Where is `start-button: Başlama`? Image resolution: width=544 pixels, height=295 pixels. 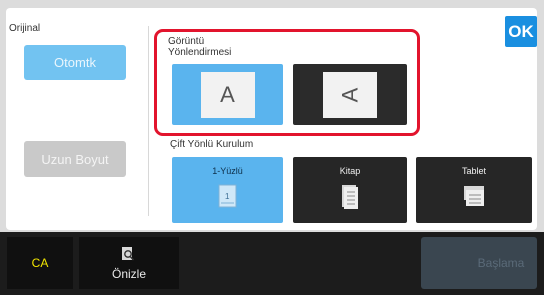 start-button: Başlama is located at coordinates (479, 263).